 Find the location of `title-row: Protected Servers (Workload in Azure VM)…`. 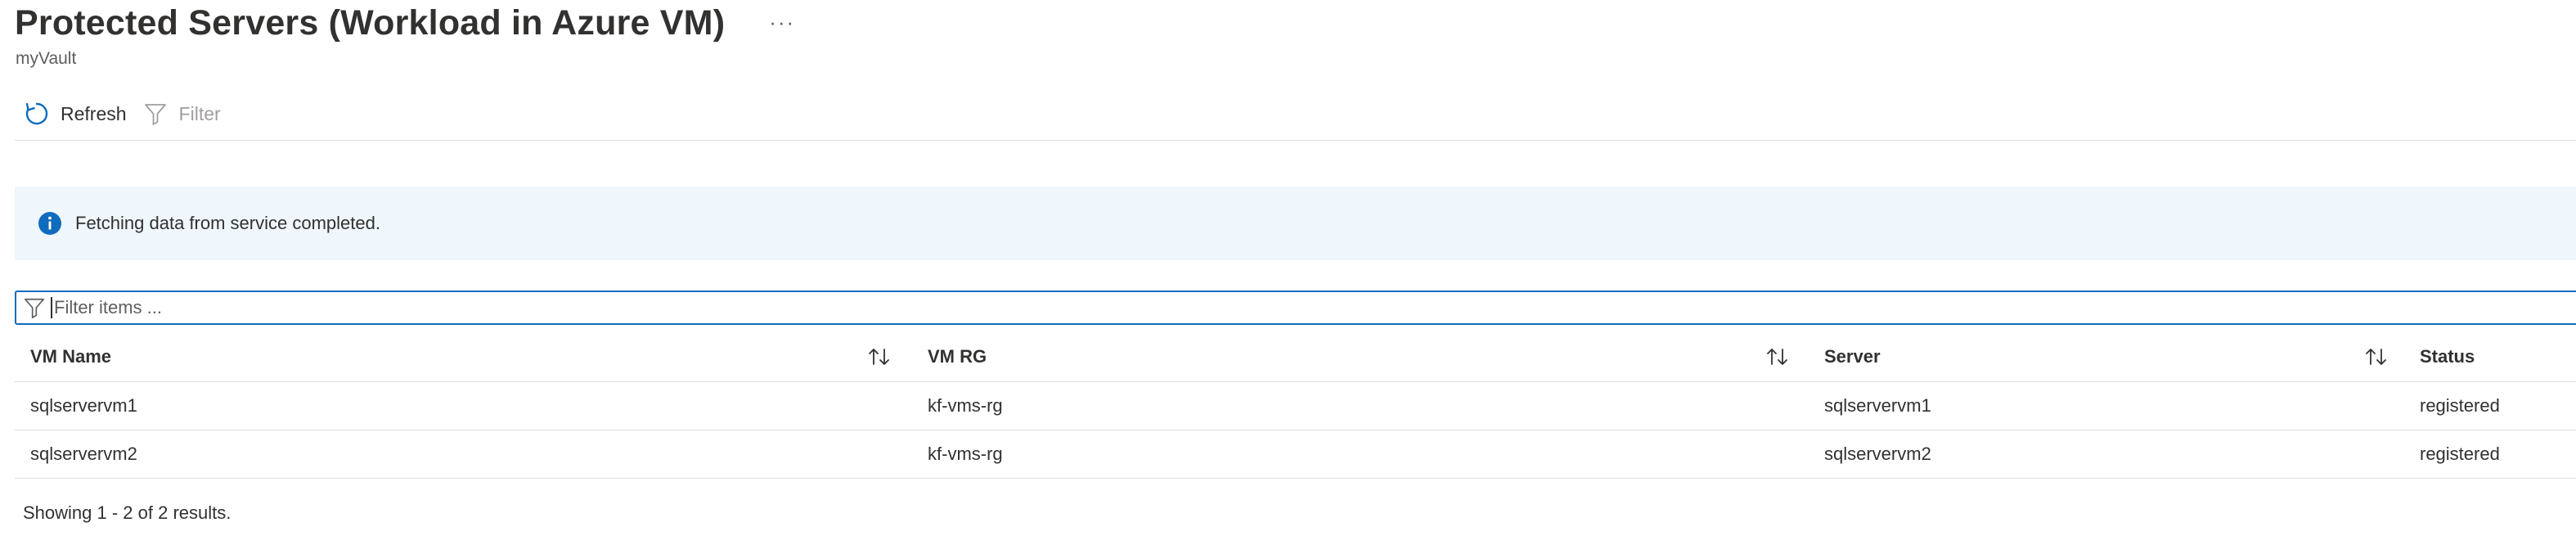

title-row: Protected Servers (Workload in Azure VM)… is located at coordinates (408, 23).